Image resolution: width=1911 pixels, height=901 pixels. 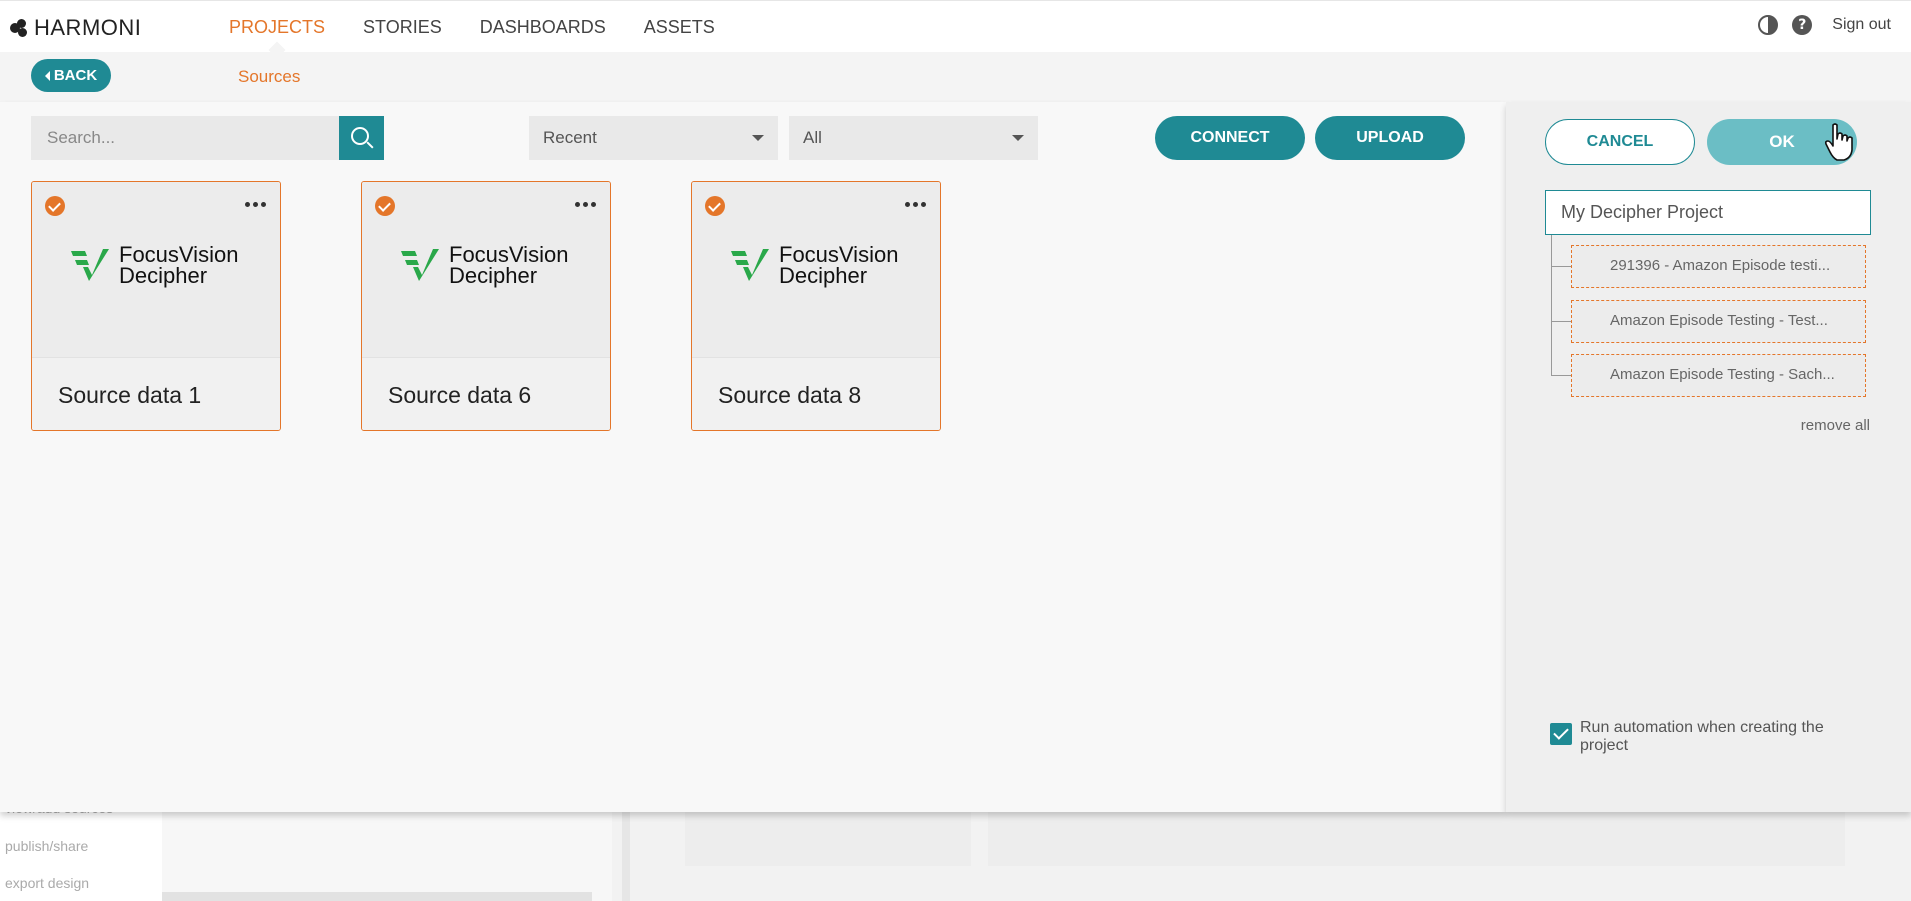 What do you see at coordinates (790, 395) in the screenshot?
I see `card-title: Source data 8` at bounding box center [790, 395].